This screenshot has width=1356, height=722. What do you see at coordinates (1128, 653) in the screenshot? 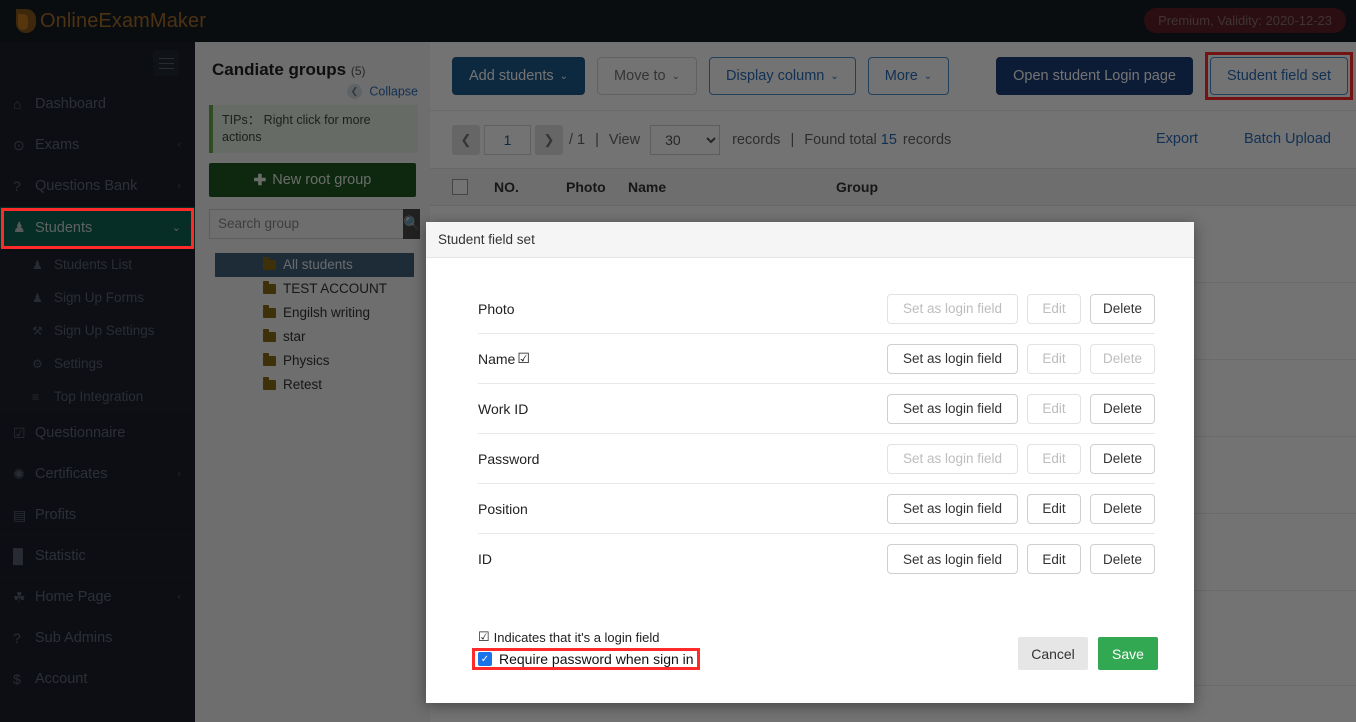
I see `save-button: Save` at bounding box center [1128, 653].